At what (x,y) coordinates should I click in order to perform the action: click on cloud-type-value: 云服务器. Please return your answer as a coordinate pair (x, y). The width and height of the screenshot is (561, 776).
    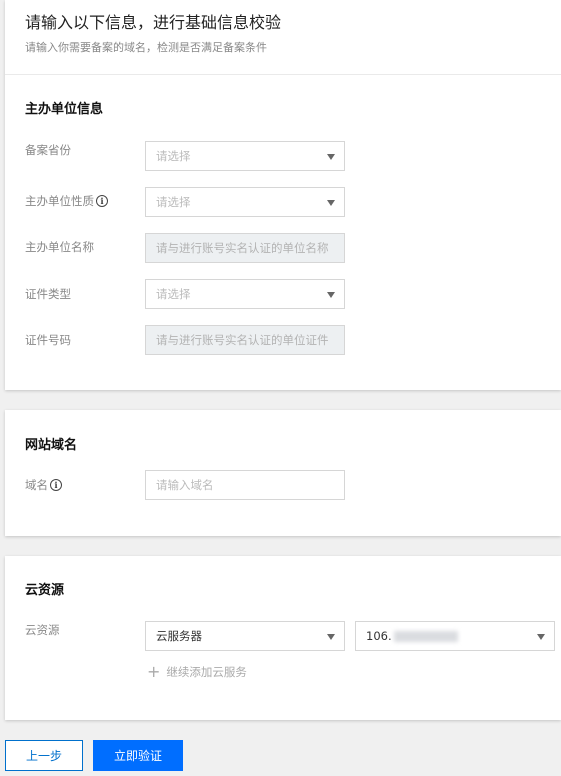
    Looking at the image, I should click on (179, 636).